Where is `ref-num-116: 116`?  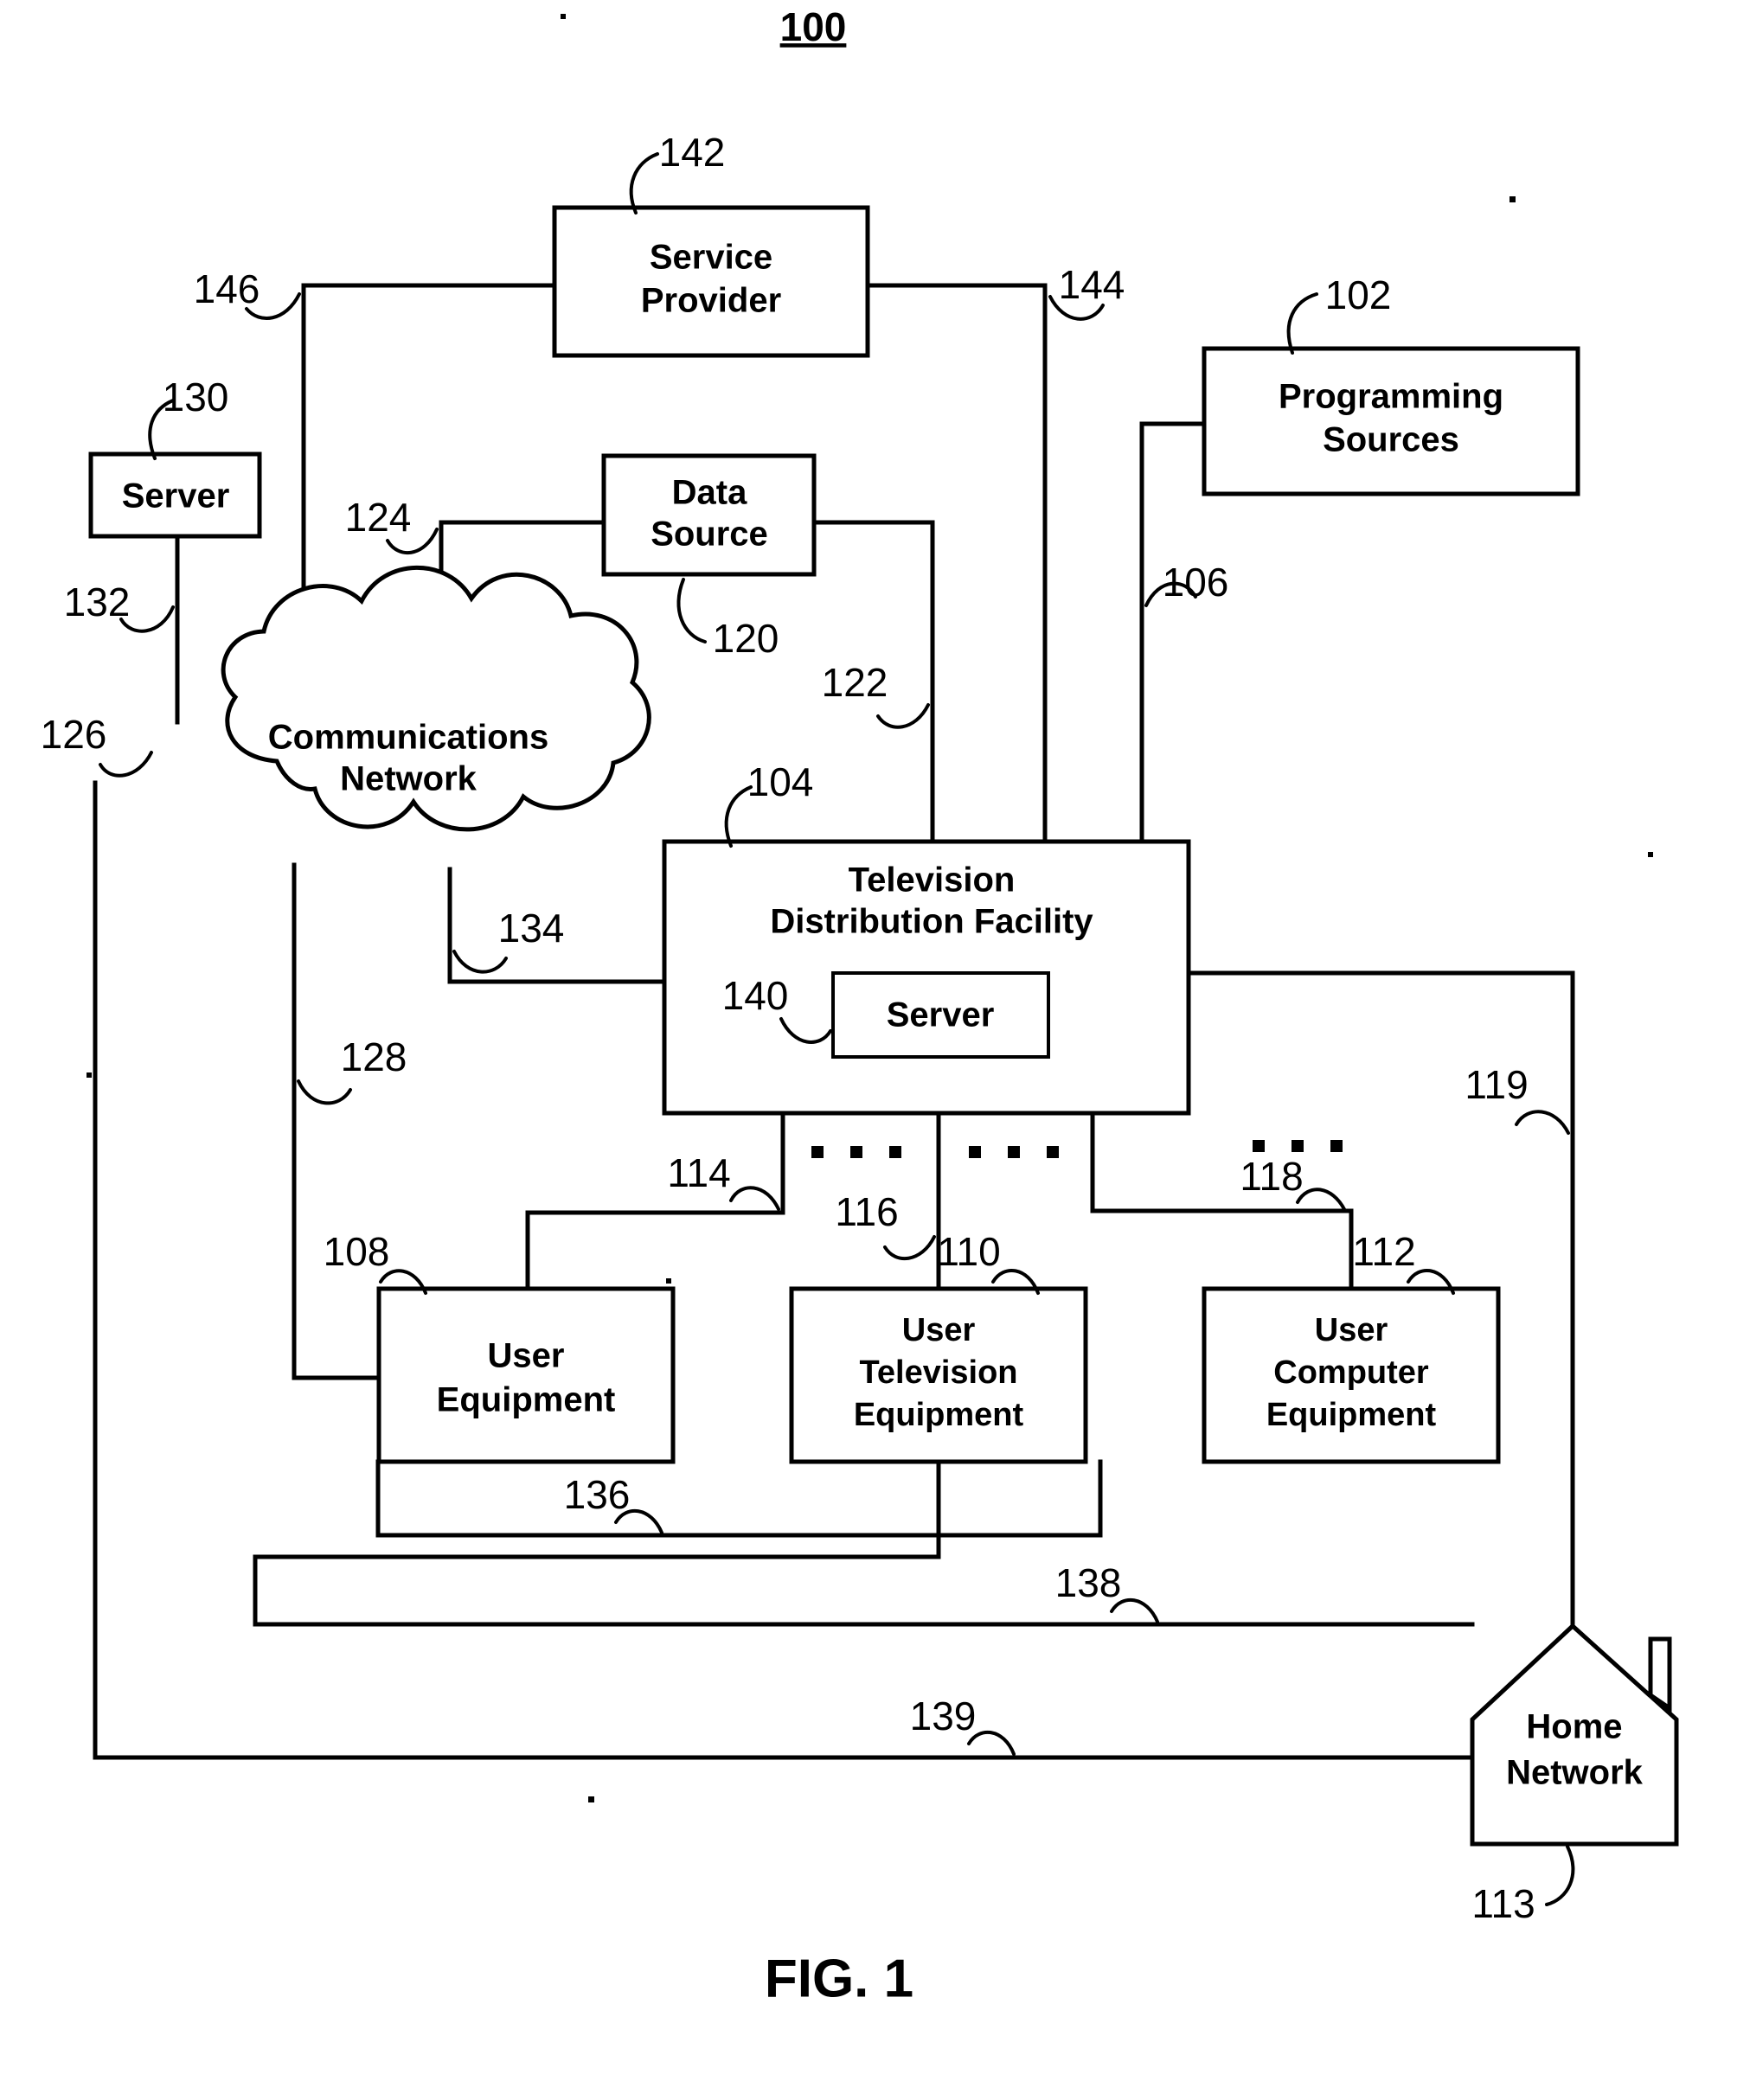 ref-num-116: 116 is located at coordinates (866, 1211).